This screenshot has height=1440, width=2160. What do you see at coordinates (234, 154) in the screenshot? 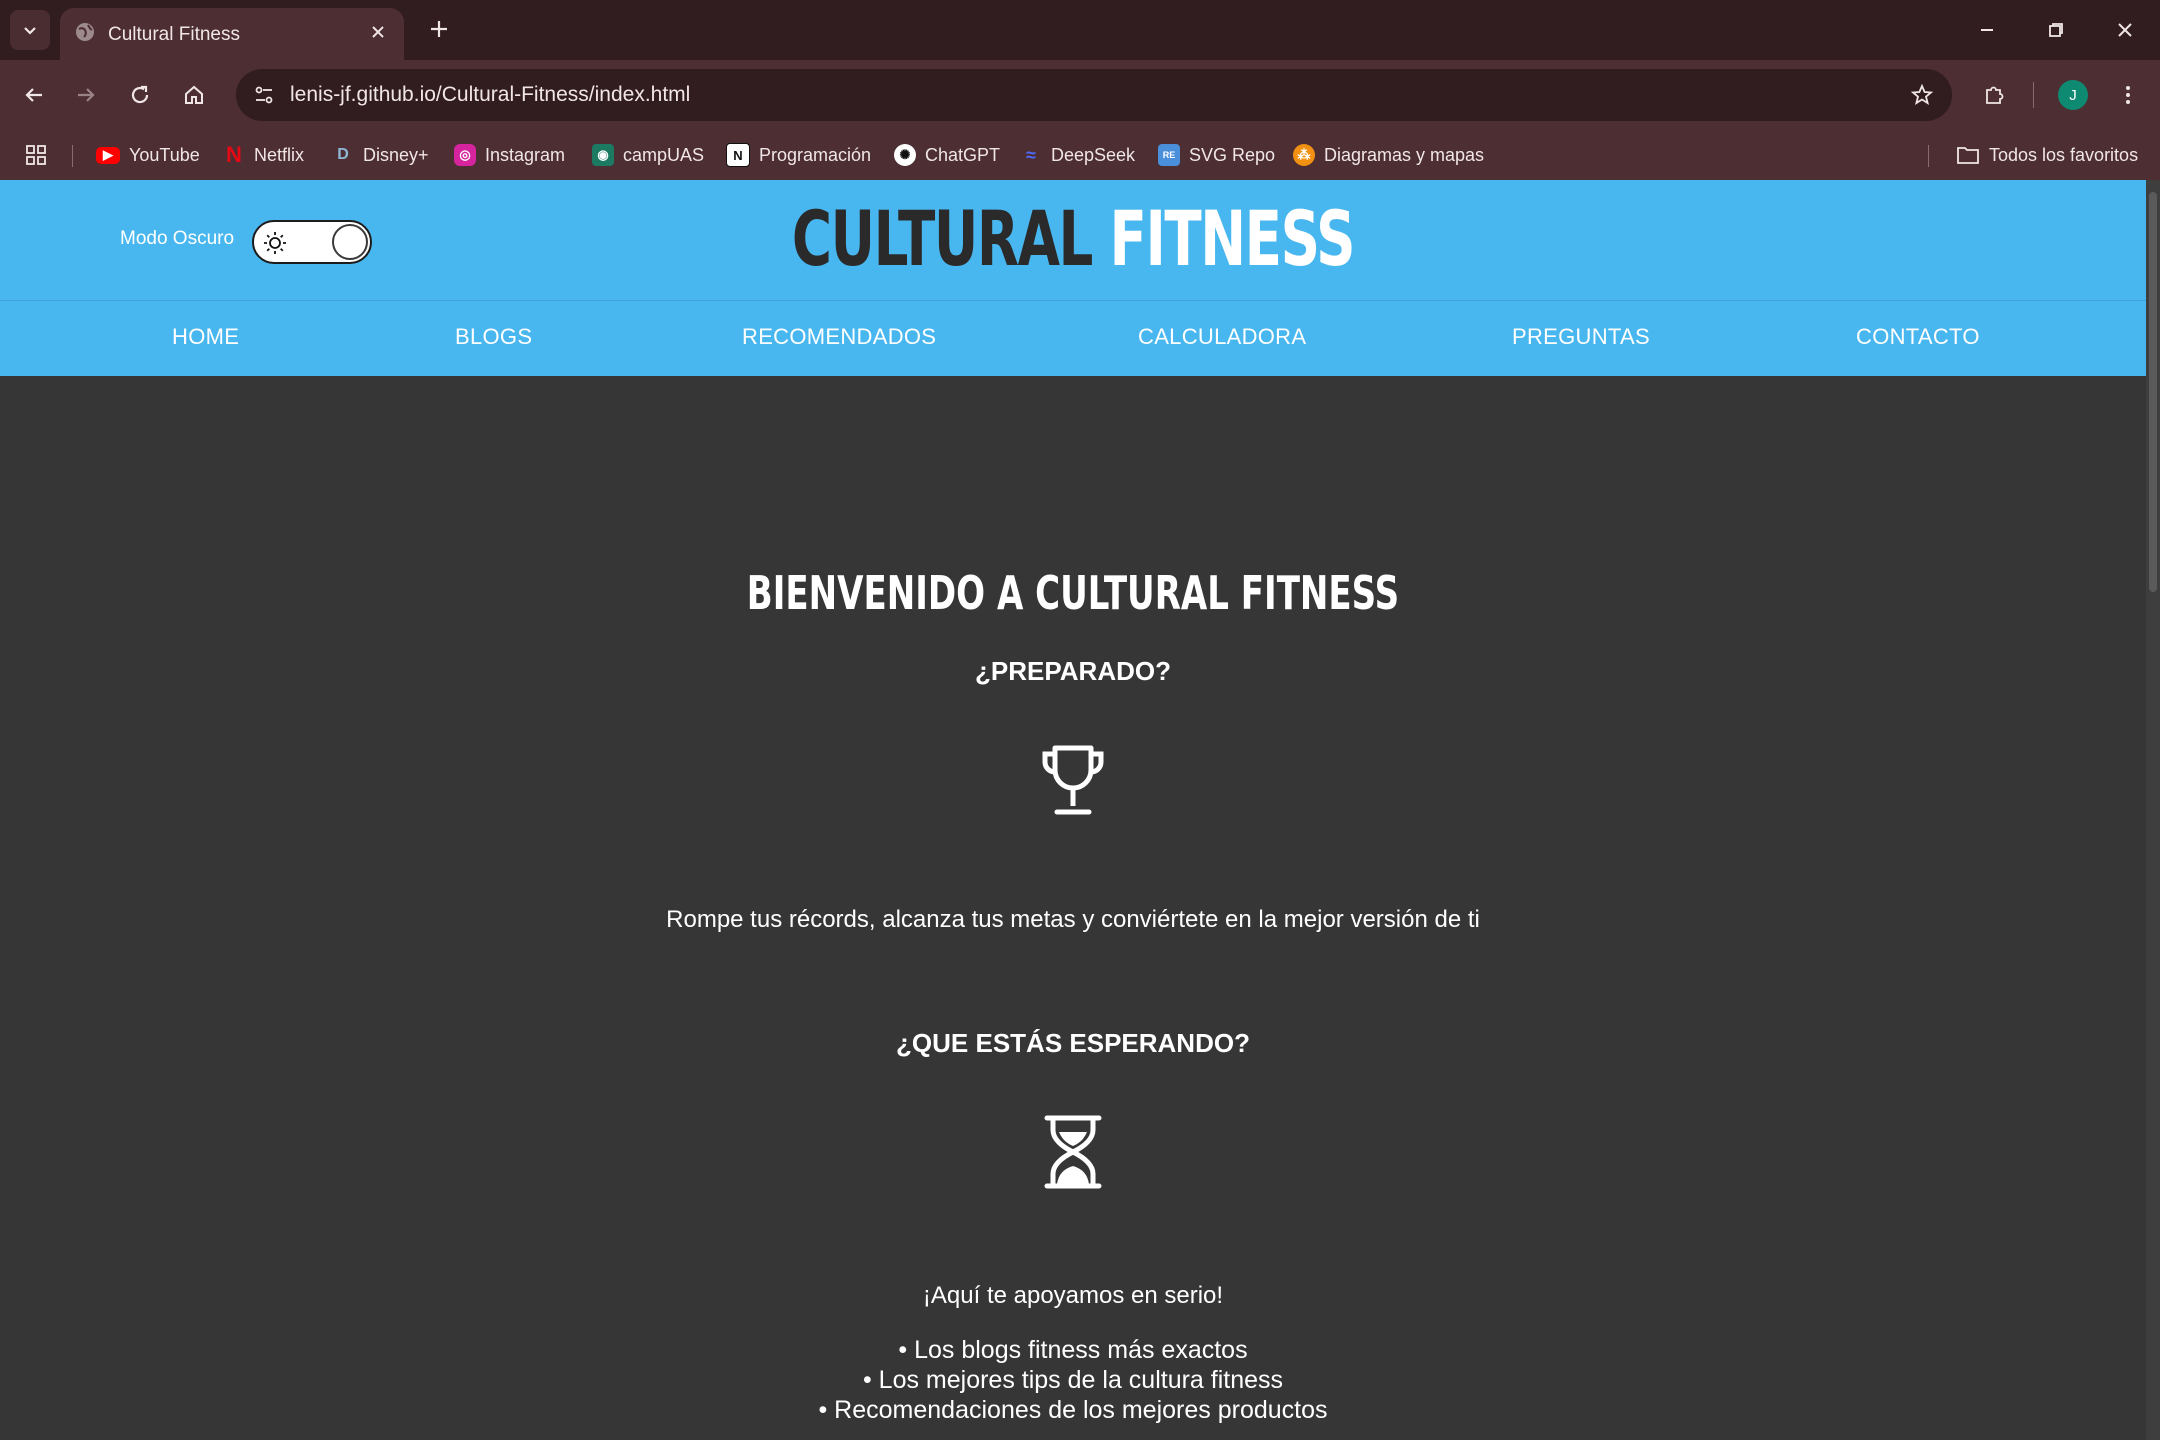
I see `netflix-icon: N` at bounding box center [234, 154].